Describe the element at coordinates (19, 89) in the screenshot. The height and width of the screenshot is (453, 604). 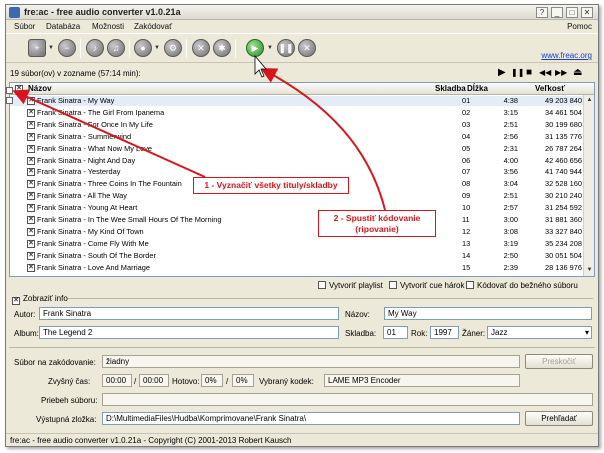
I see `select-all-checkbox: ✕` at that location.